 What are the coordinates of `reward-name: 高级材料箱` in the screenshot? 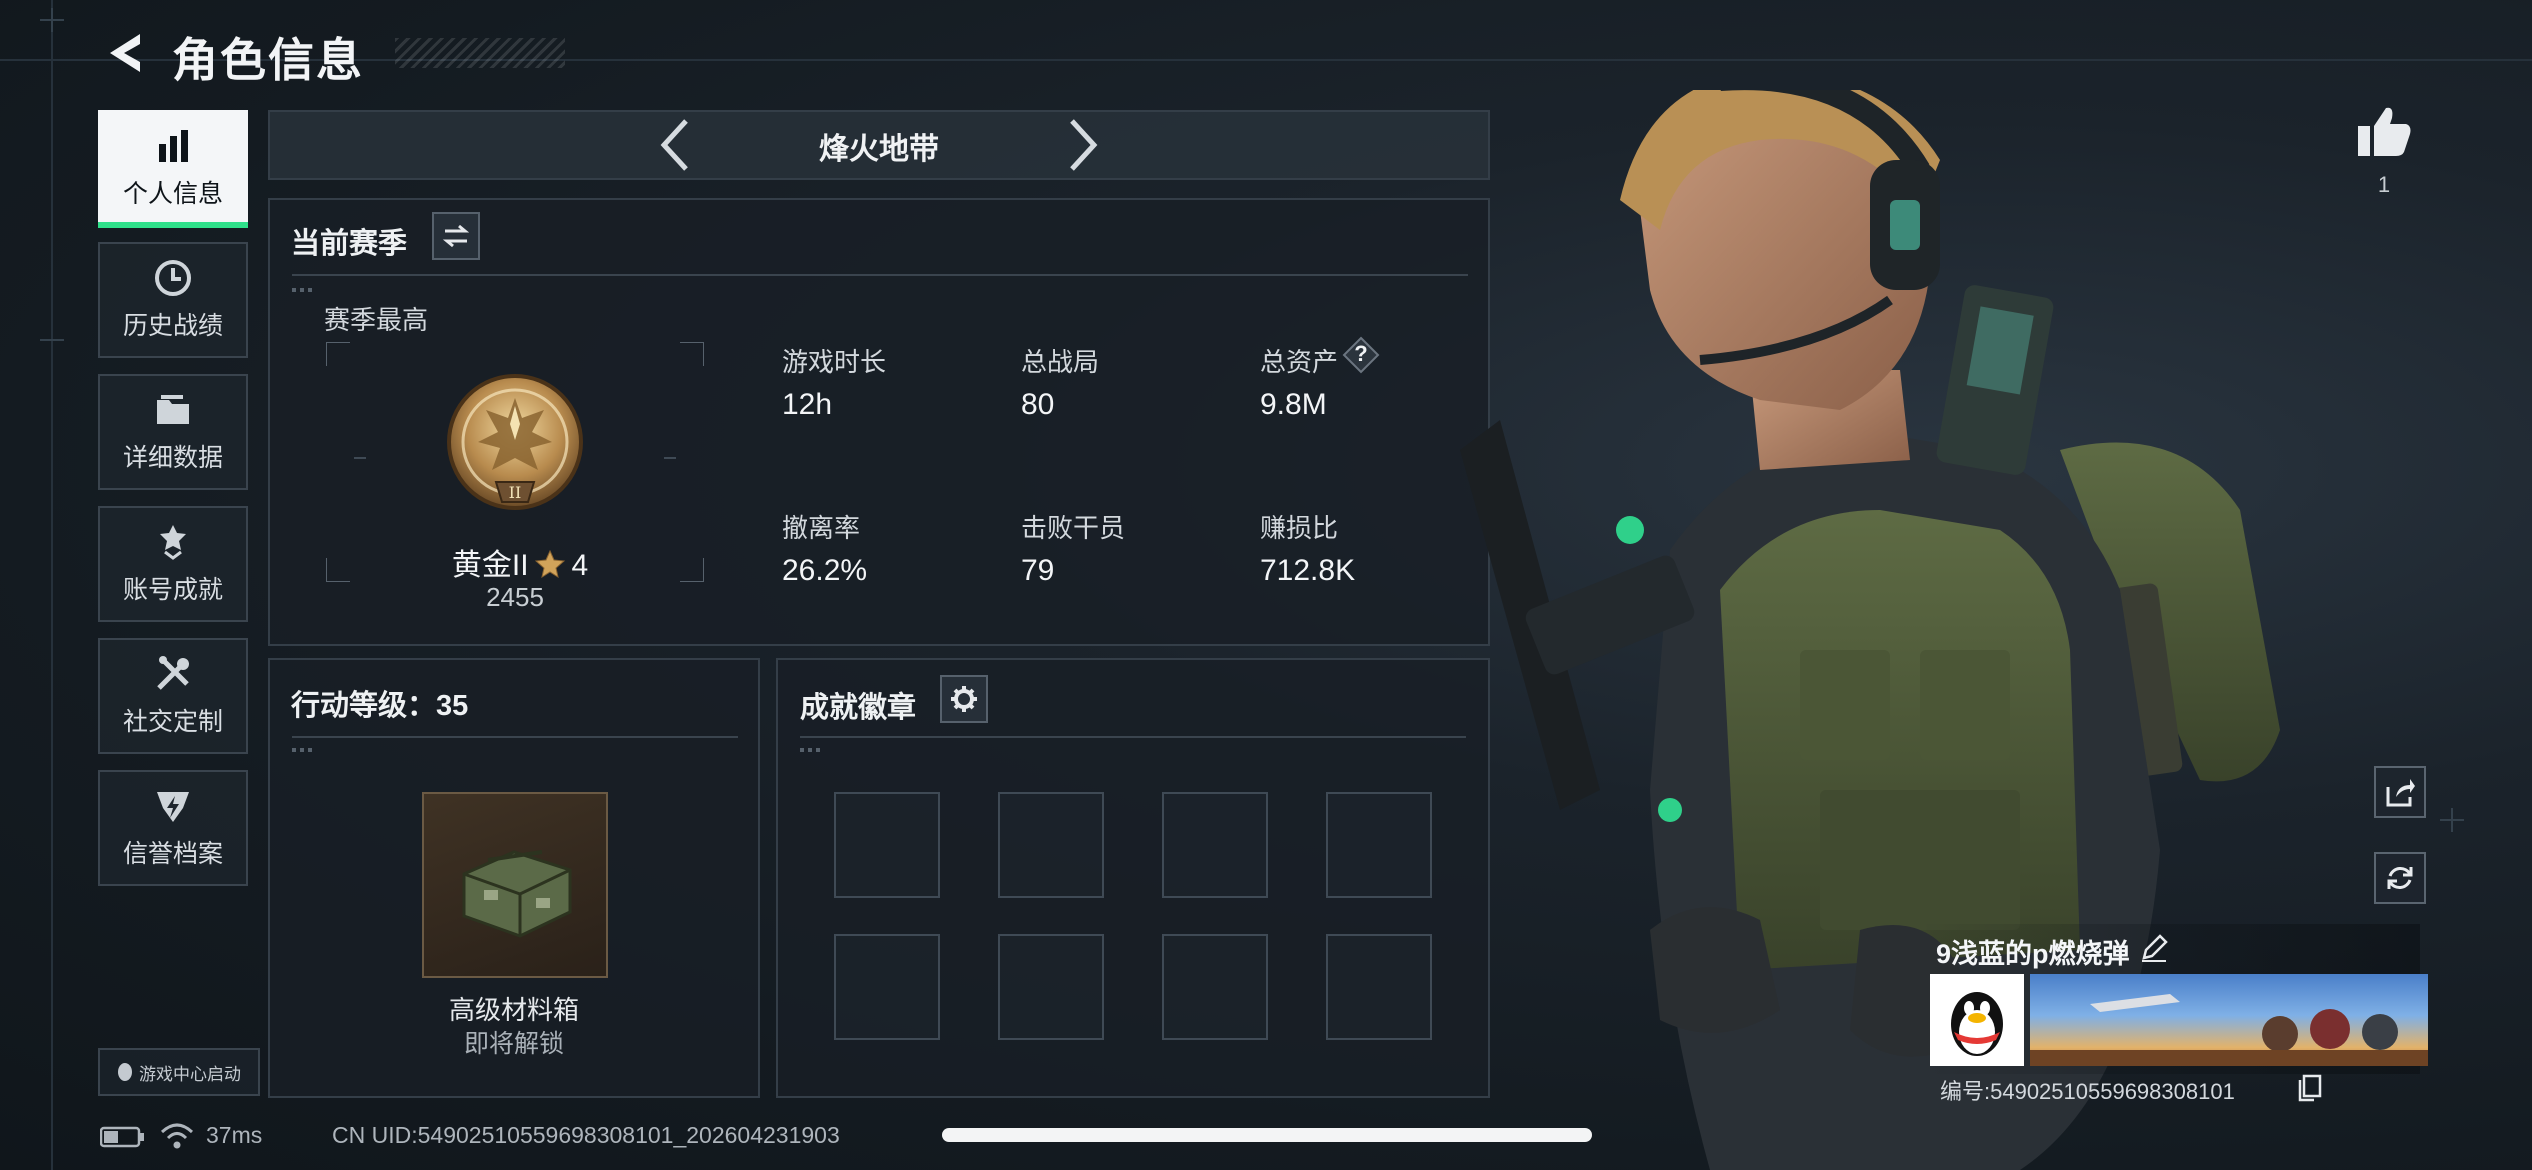 It's located at (513, 1010).